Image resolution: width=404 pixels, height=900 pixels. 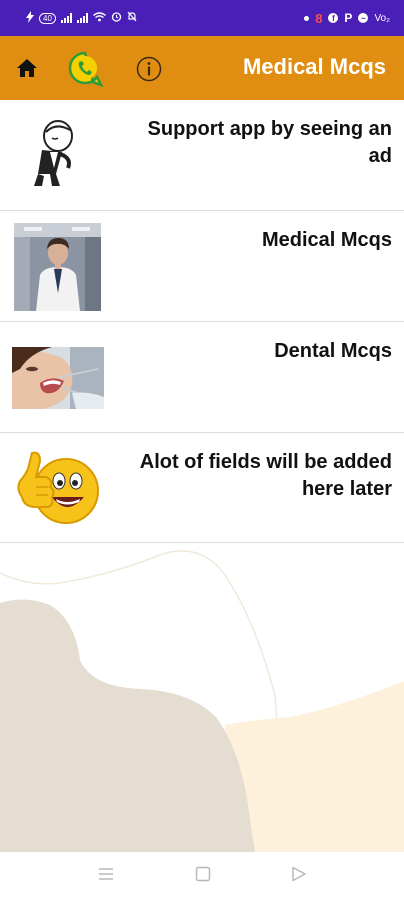 I want to click on info-icon, so click(x=149, y=69).